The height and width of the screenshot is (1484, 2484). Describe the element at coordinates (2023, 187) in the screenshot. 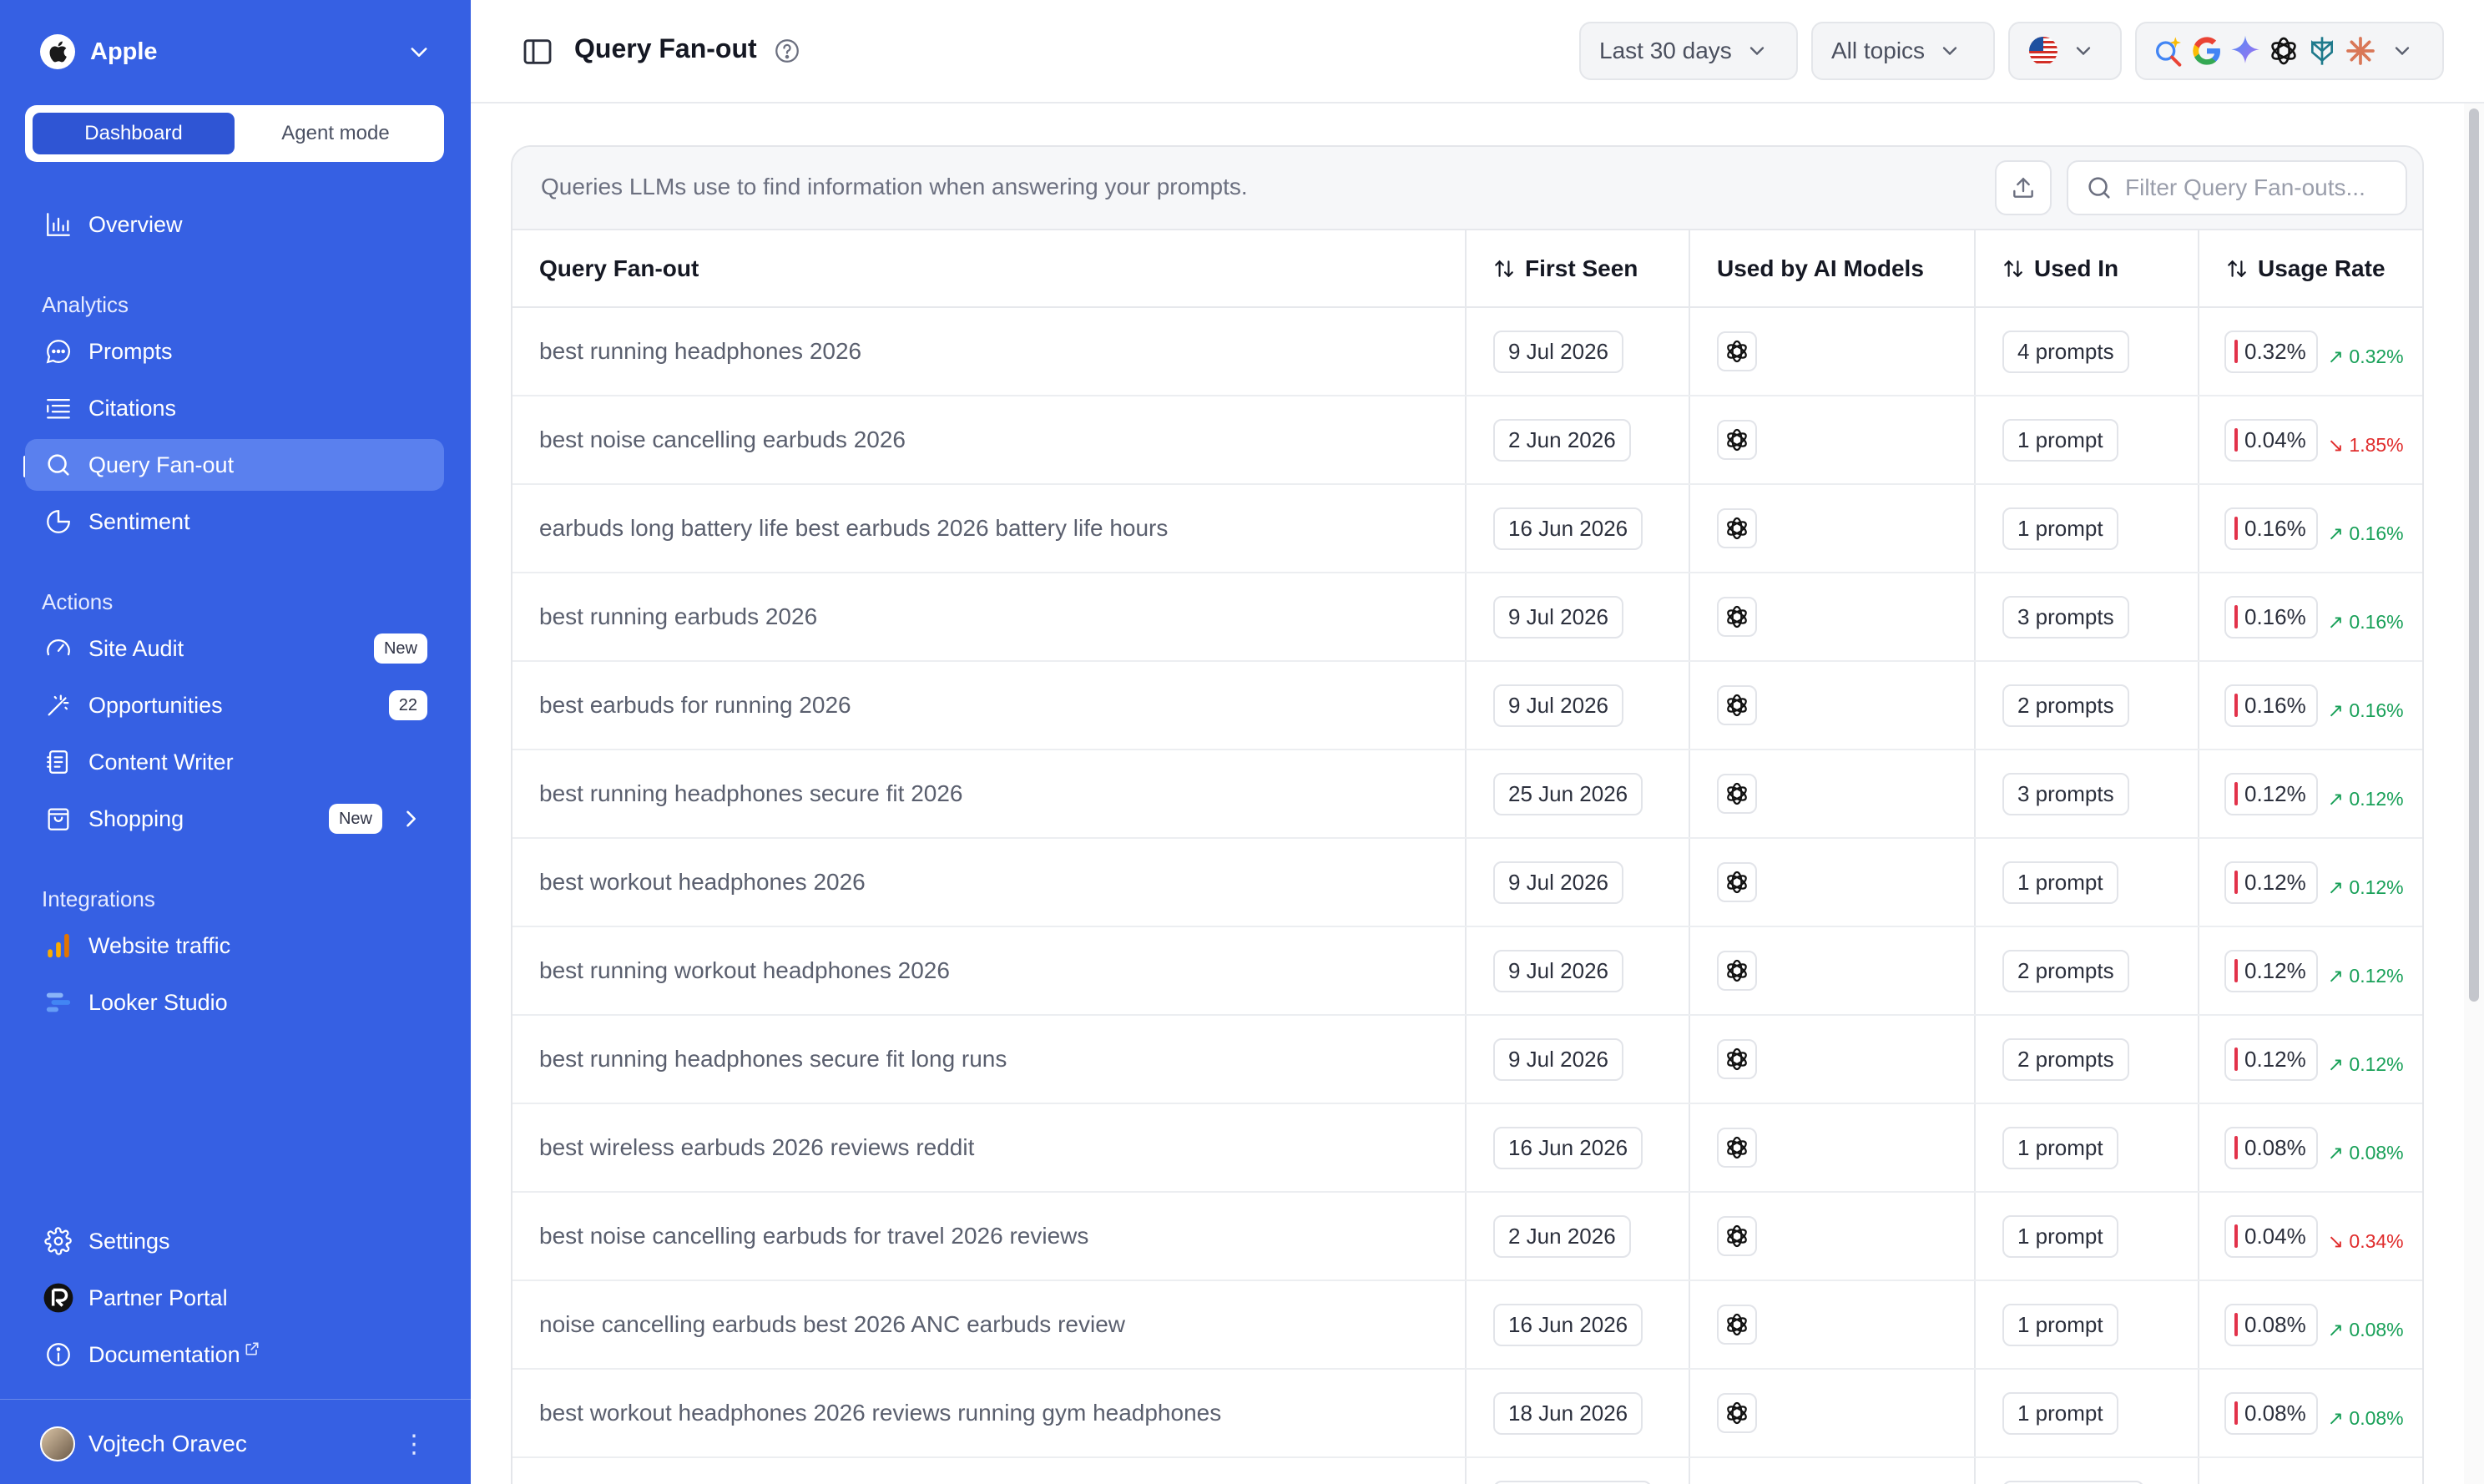

I see `export-button` at that location.